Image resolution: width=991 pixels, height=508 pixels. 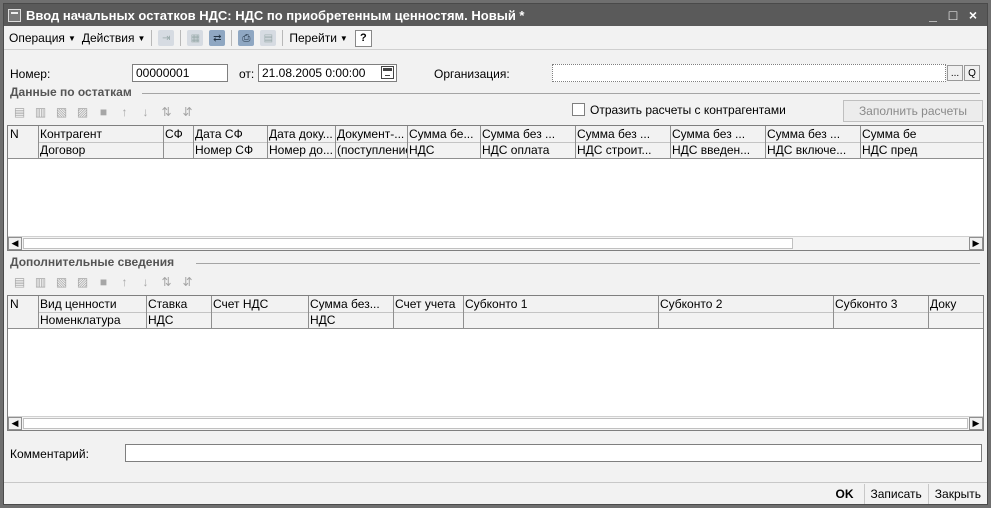 What do you see at coordinates (230, 134) in the screenshot?
I see `column-header: Дата СФ` at bounding box center [230, 134].